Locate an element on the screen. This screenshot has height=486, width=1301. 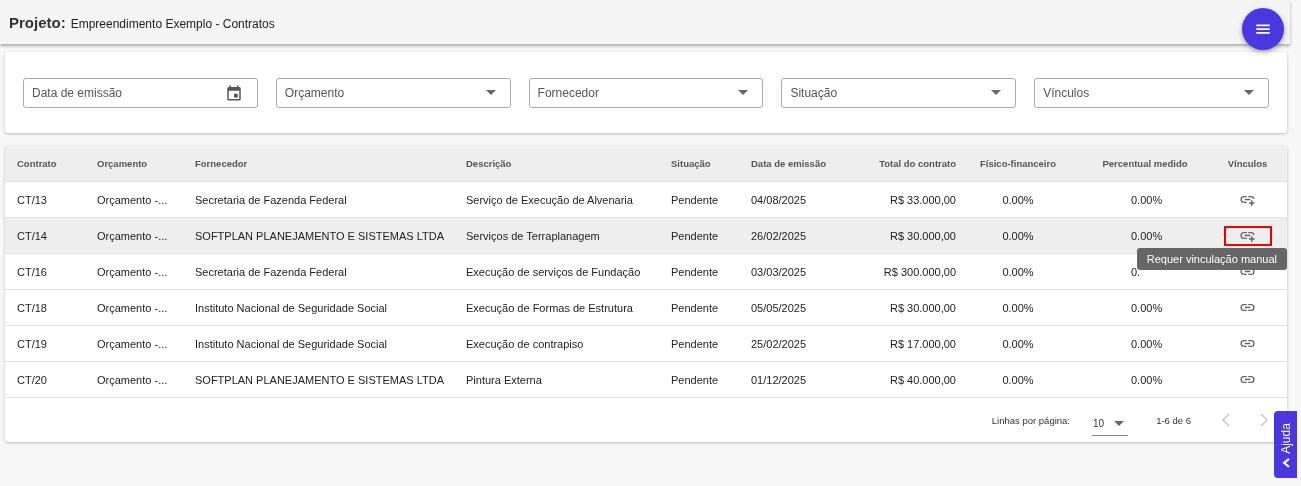
table-cell: CT/18 is located at coordinates (32, 307).